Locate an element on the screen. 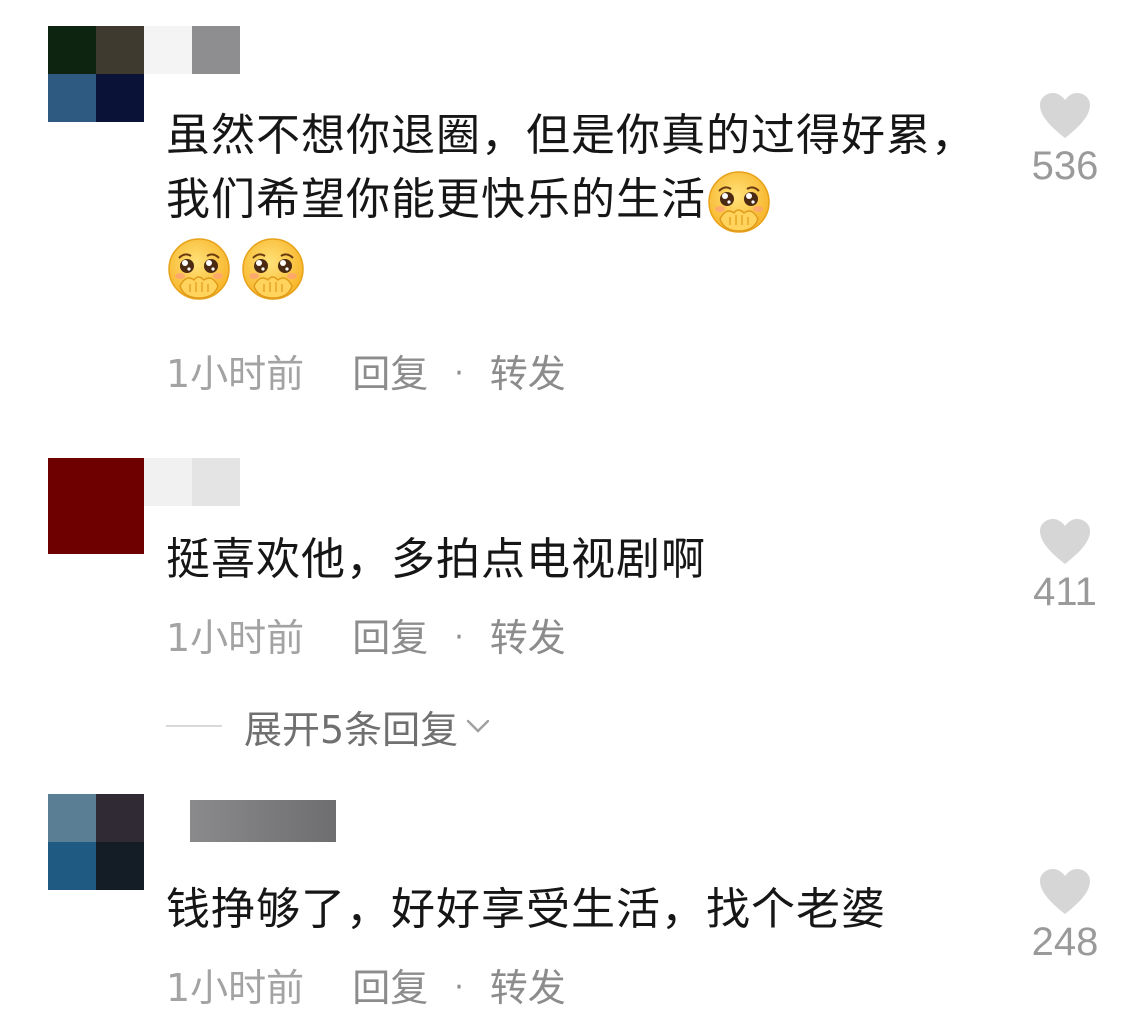  like-control: 536 is located at coordinates (1065, 140).